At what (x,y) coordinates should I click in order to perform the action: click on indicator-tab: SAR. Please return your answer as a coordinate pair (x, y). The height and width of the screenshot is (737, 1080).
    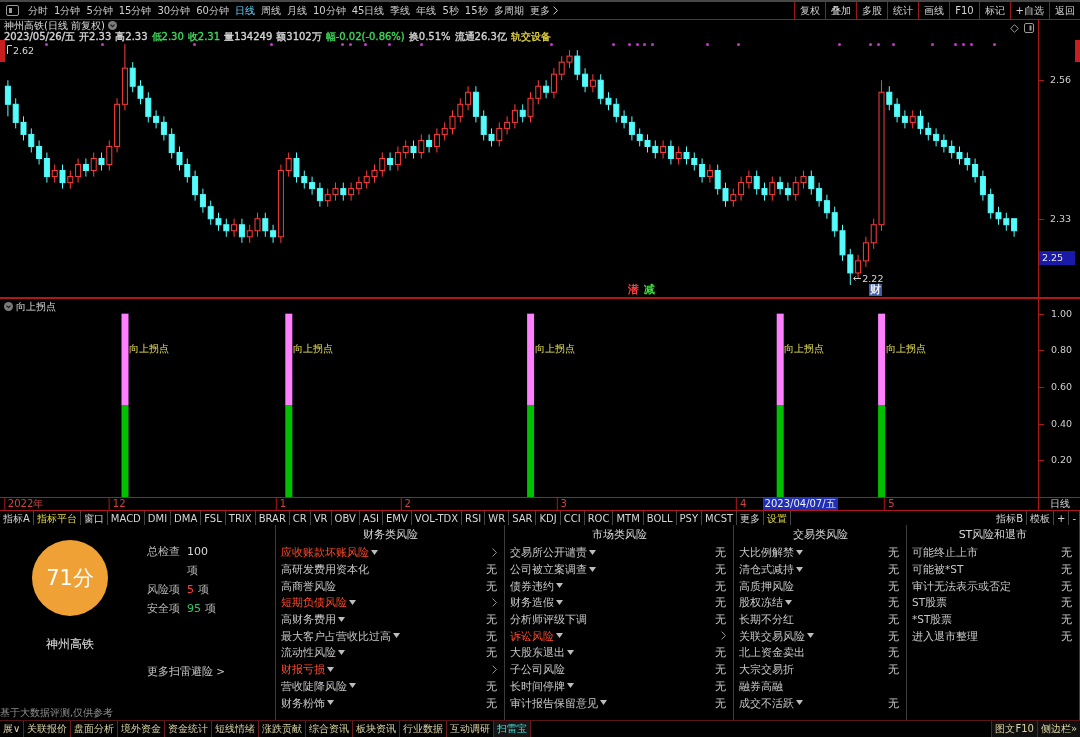
    Looking at the image, I should click on (523, 518).